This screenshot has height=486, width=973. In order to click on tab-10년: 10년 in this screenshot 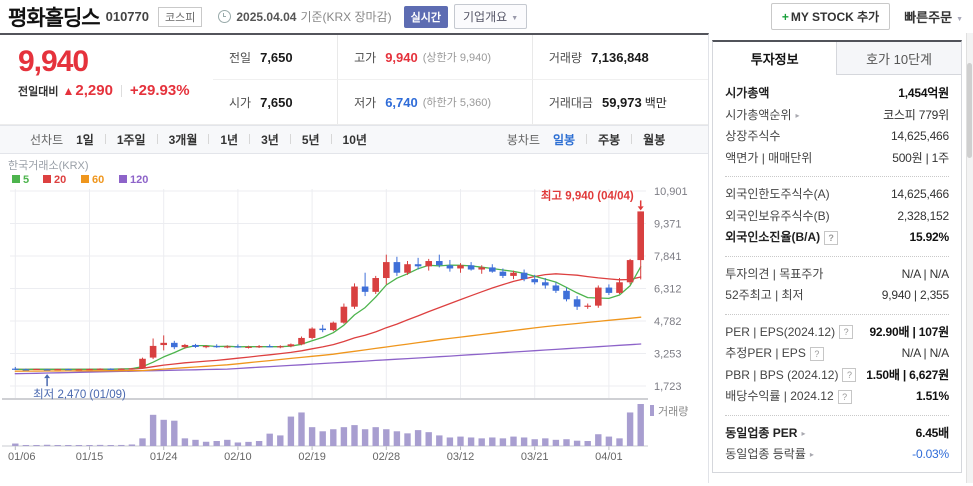, I will do `click(355, 140)`.